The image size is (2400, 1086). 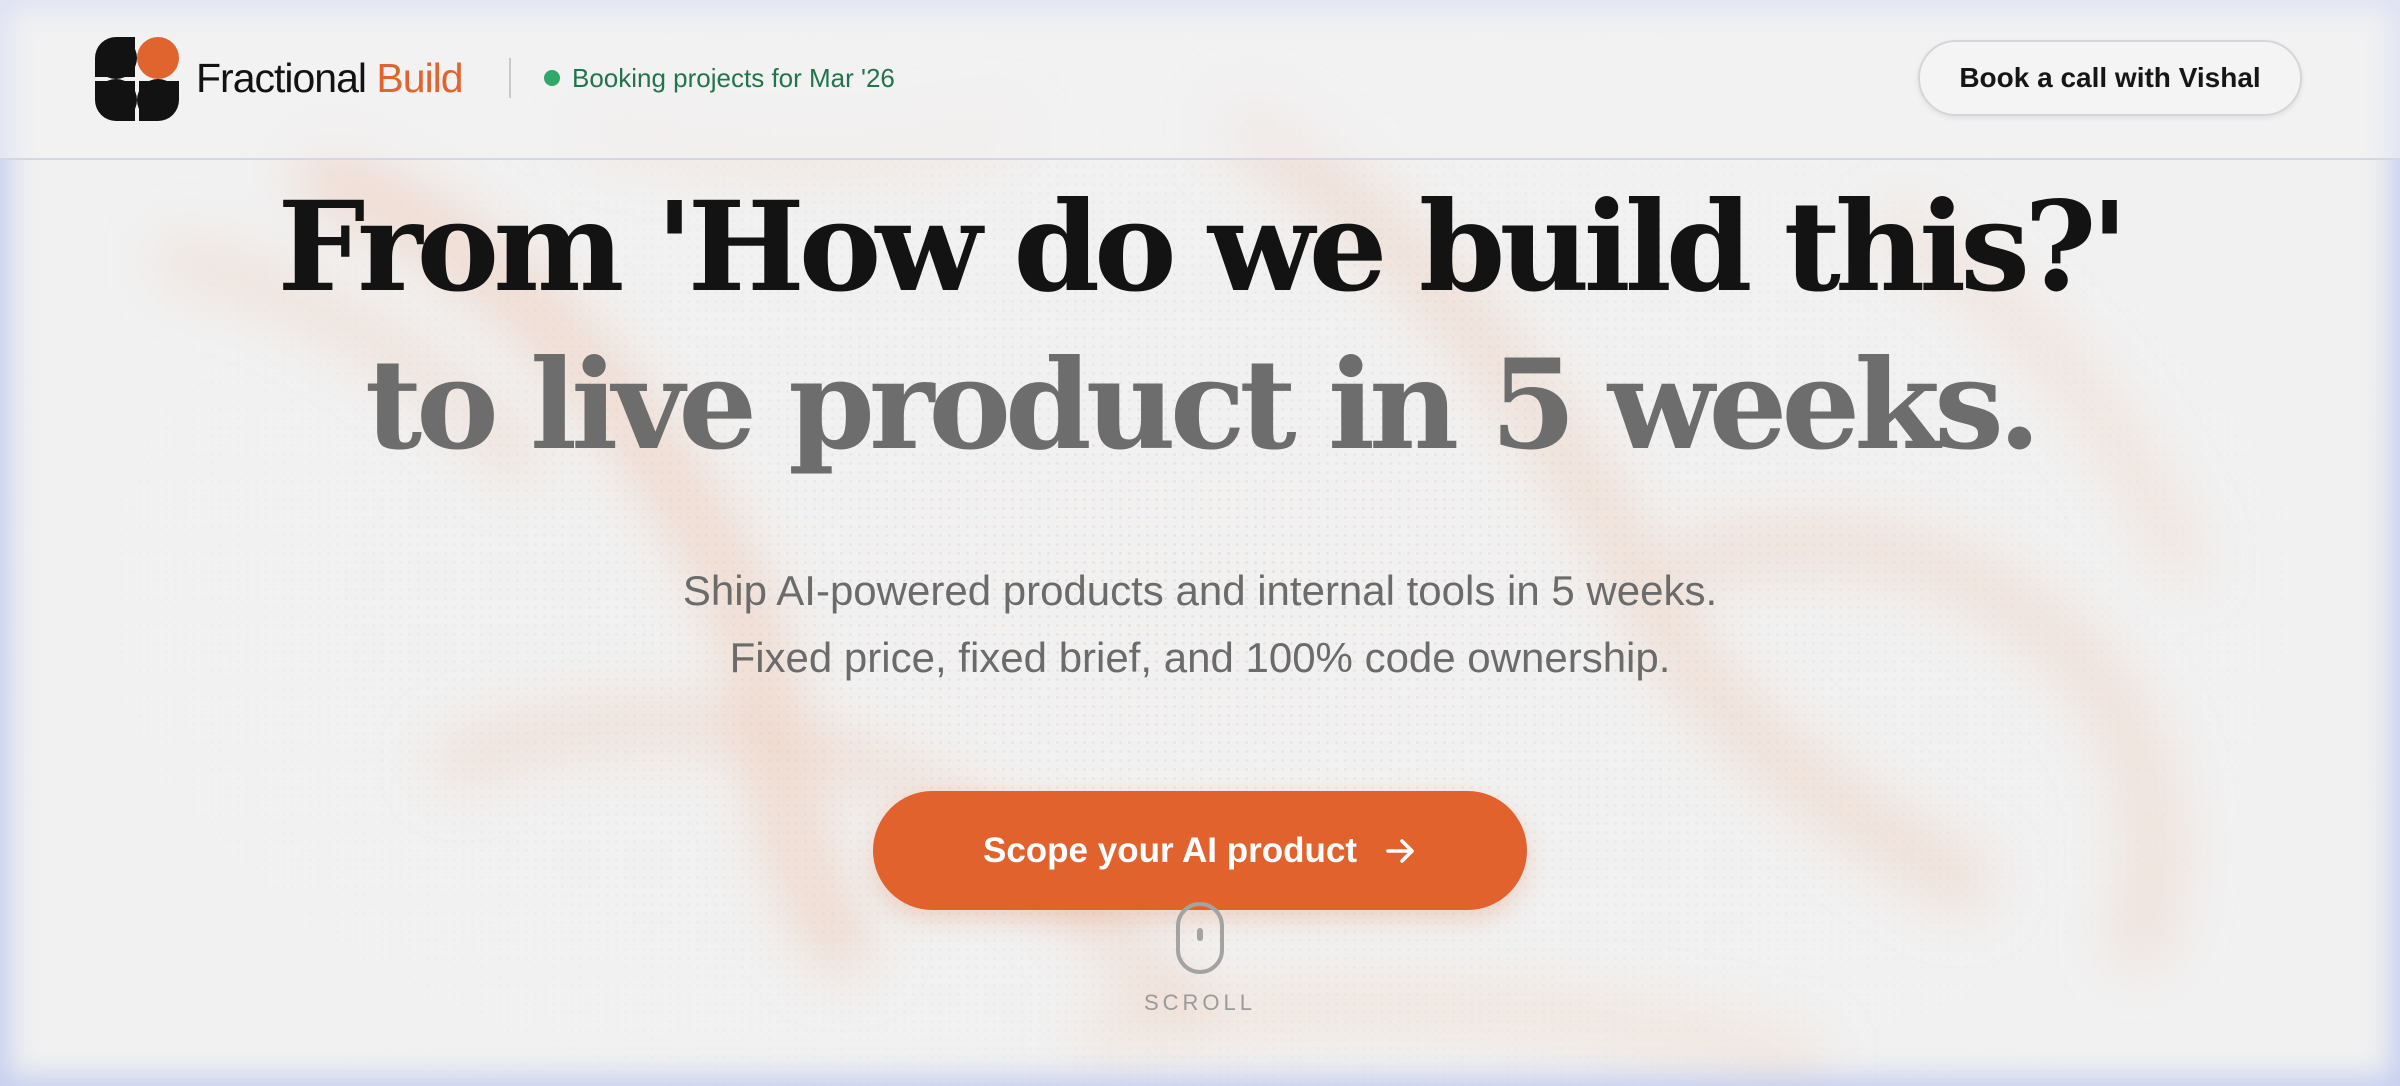 I want to click on hero-headline-line-1: From 'How do we build this?', so click(x=1202, y=247).